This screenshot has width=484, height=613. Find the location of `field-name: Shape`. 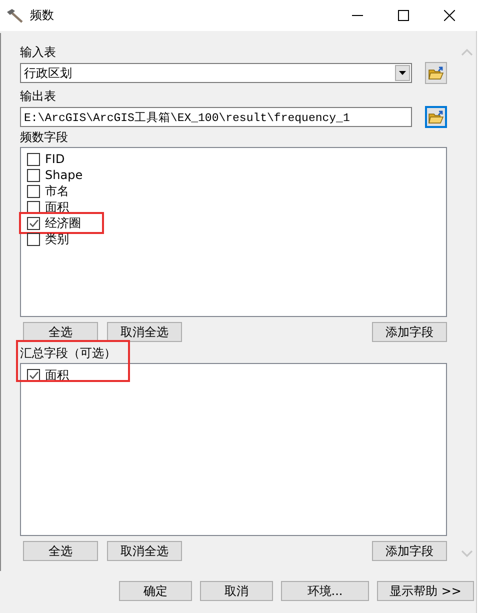

field-name: Shape is located at coordinates (64, 175).